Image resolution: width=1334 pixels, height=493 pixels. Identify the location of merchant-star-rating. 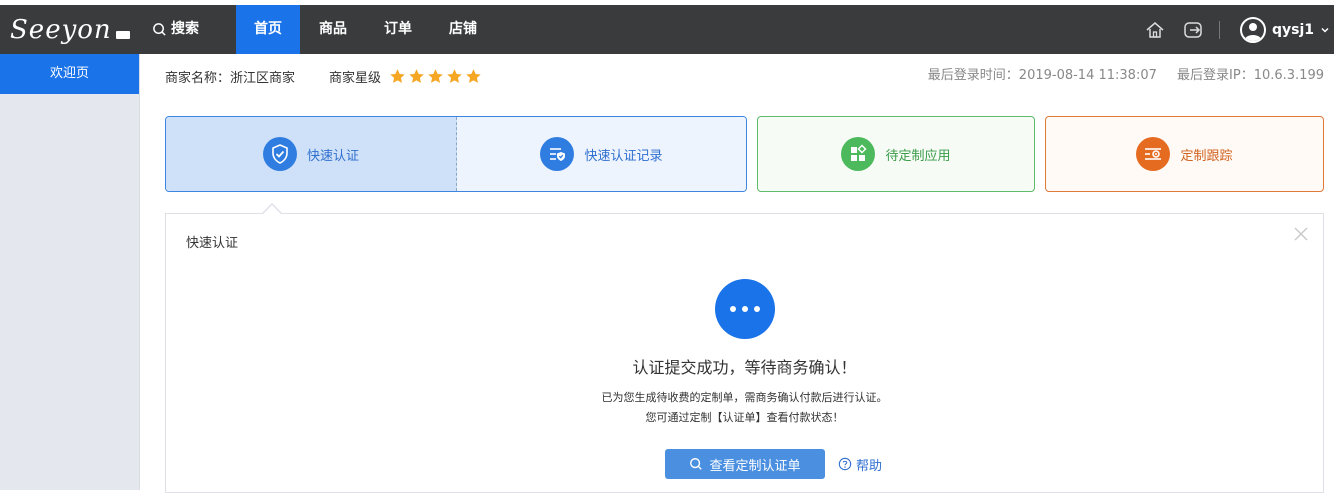
(435, 76).